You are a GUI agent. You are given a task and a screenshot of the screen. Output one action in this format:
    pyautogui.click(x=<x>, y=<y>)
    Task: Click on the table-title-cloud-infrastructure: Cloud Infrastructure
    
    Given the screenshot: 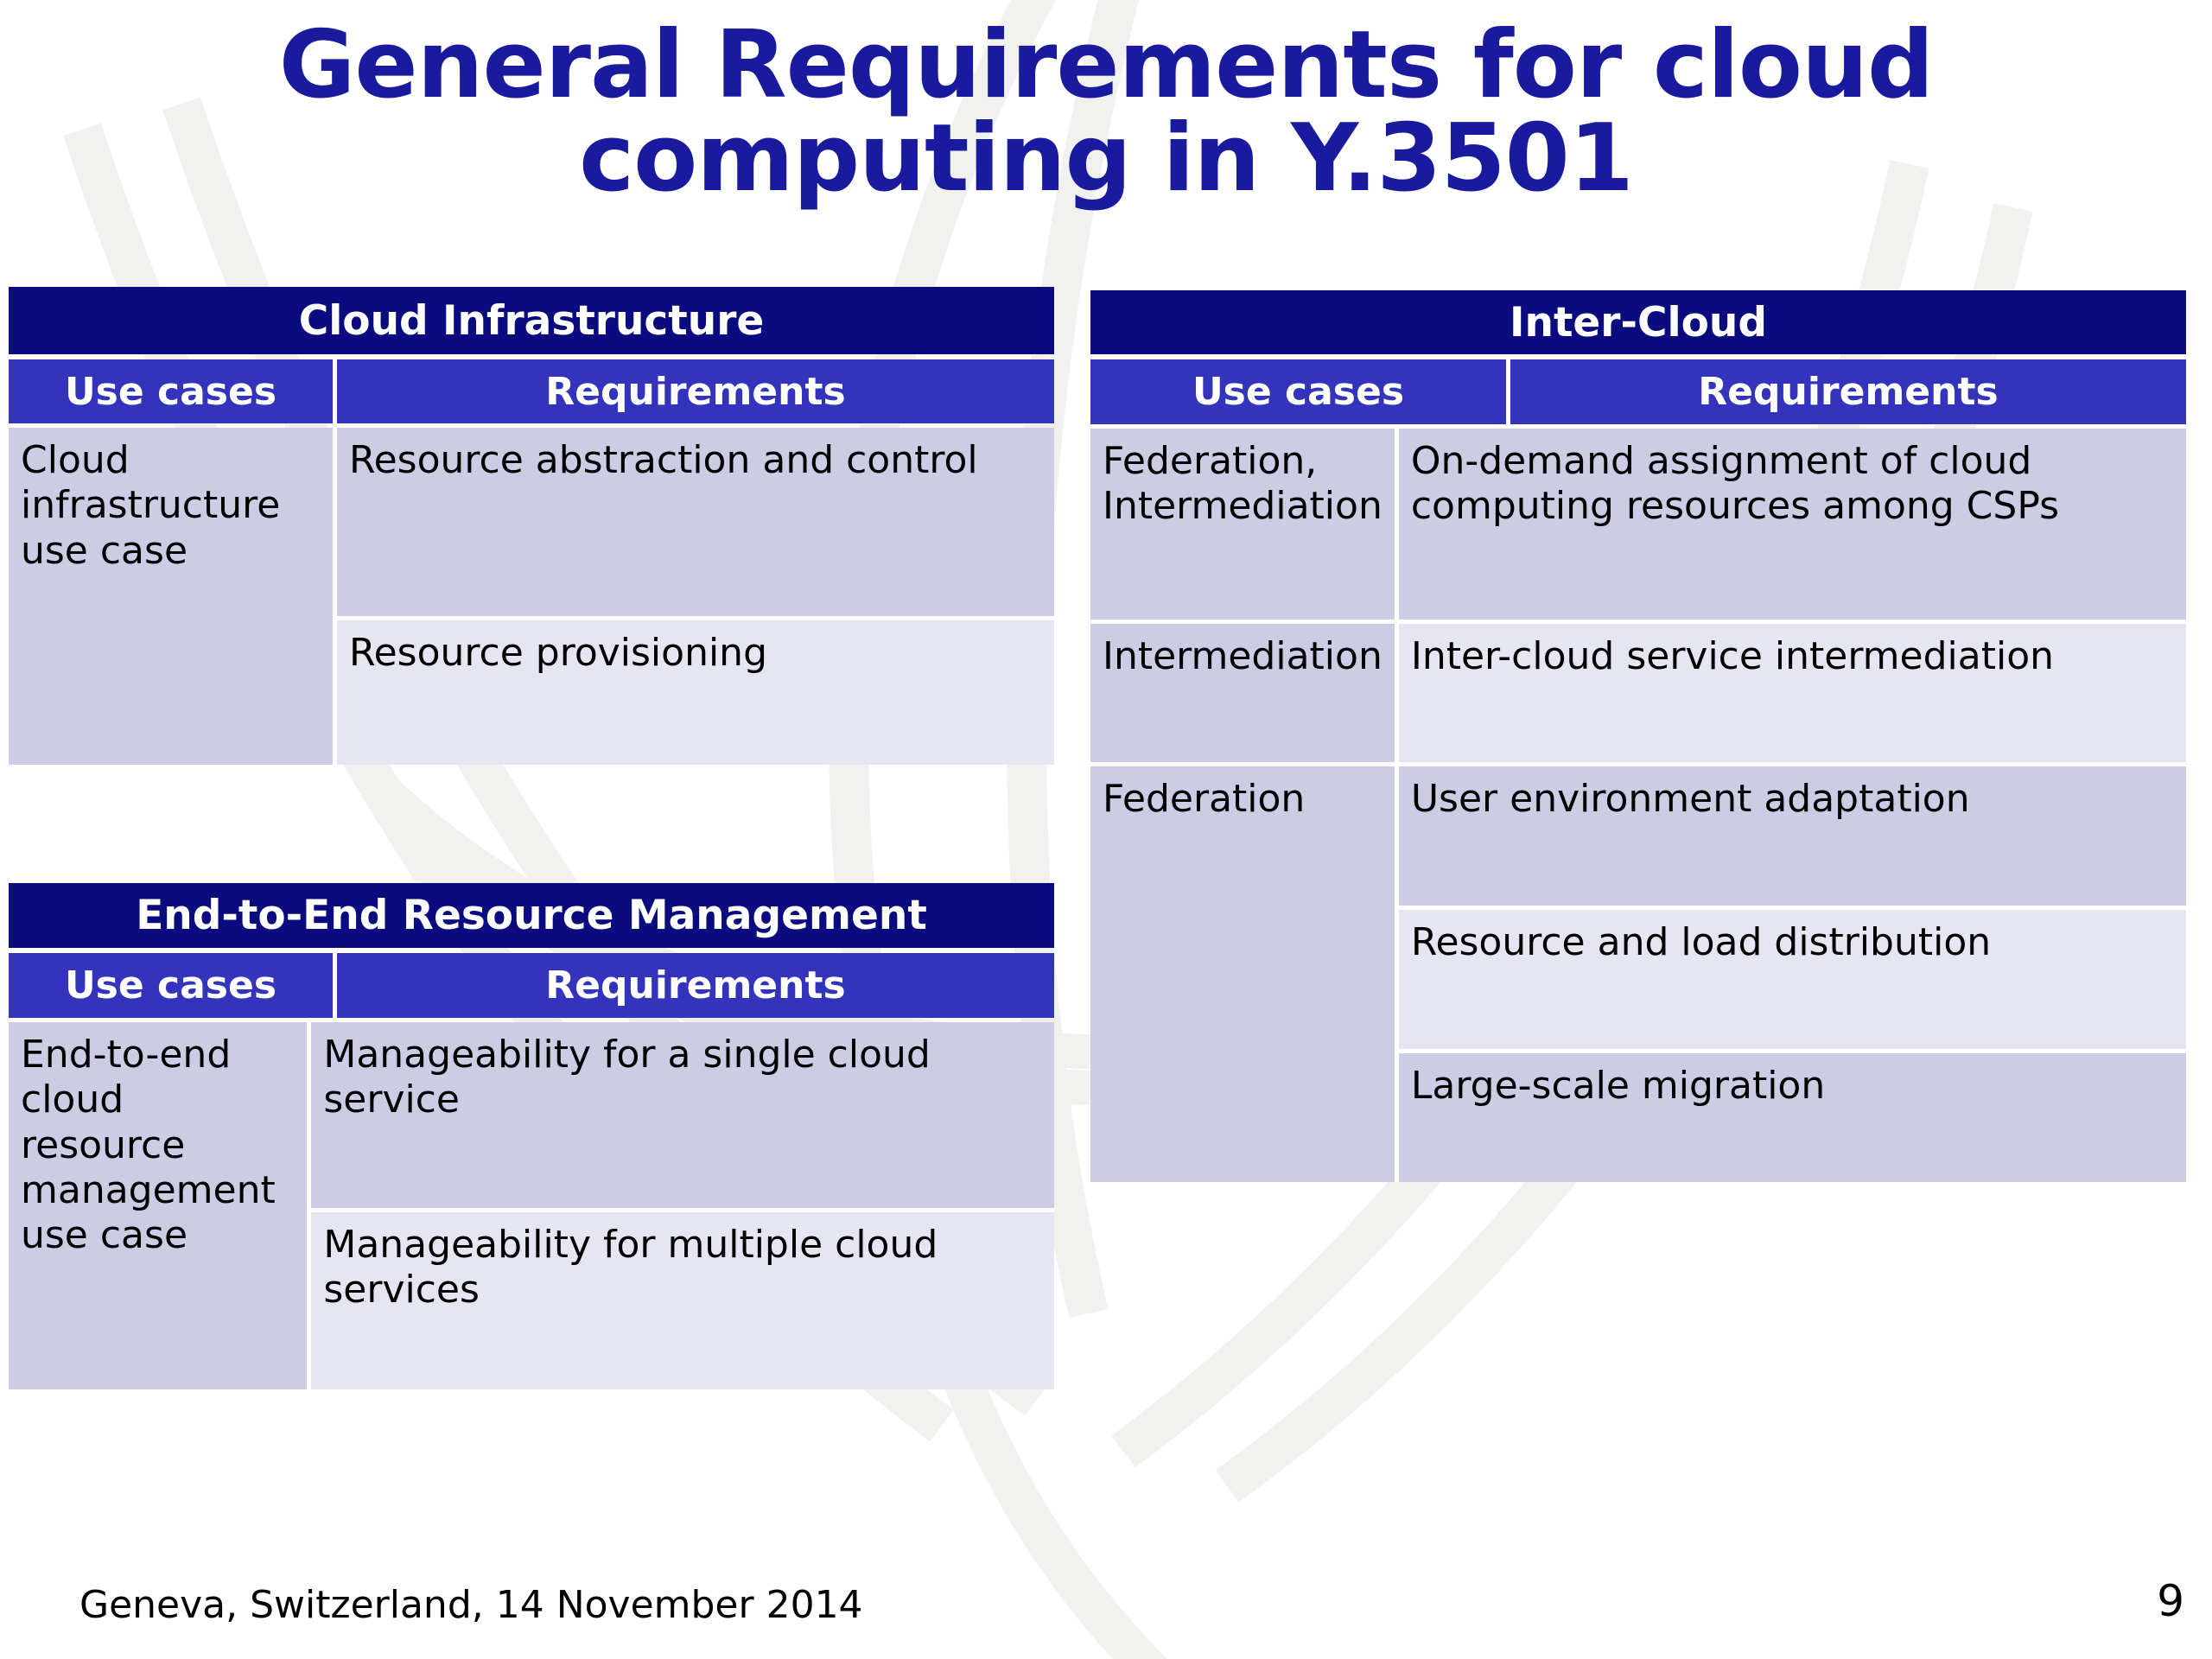 What is the action you would take?
    pyautogui.click(x=531, y=320)
    